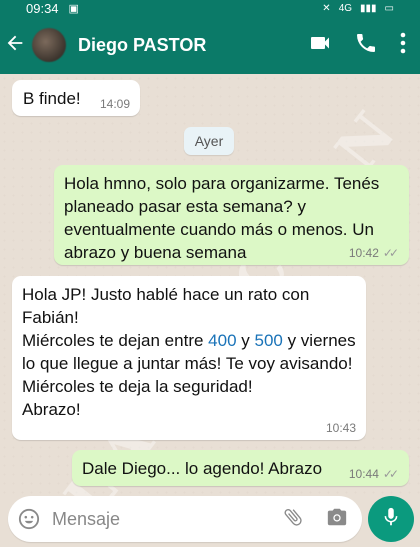 The height and width of the screenshot is (547, 420). What do you see at coordinates (137, 386) in the screenshot?
I see `message-line: Miércoles te deja la seguridad!` at bounding box center [137, 386].